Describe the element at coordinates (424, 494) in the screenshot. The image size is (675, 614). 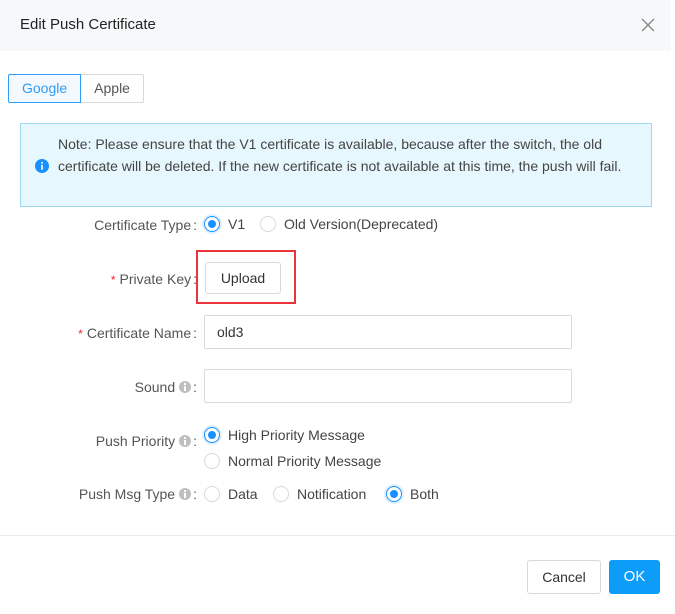
I see `radio-label: Both` at that location.